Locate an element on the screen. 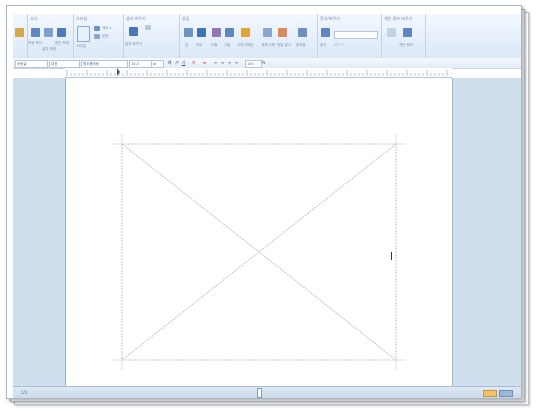 The width and height of the screenshot is (538, 411). paste-icon is located at coordinates (19, 32).